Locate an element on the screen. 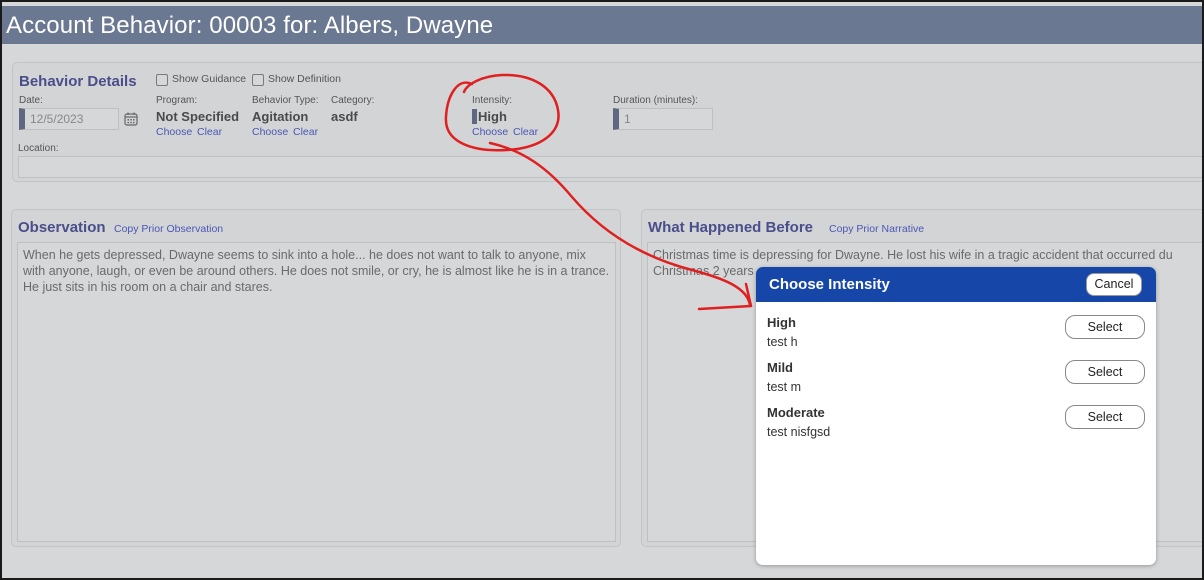  observation-heading: Observation is located at coordinates (62, 227).